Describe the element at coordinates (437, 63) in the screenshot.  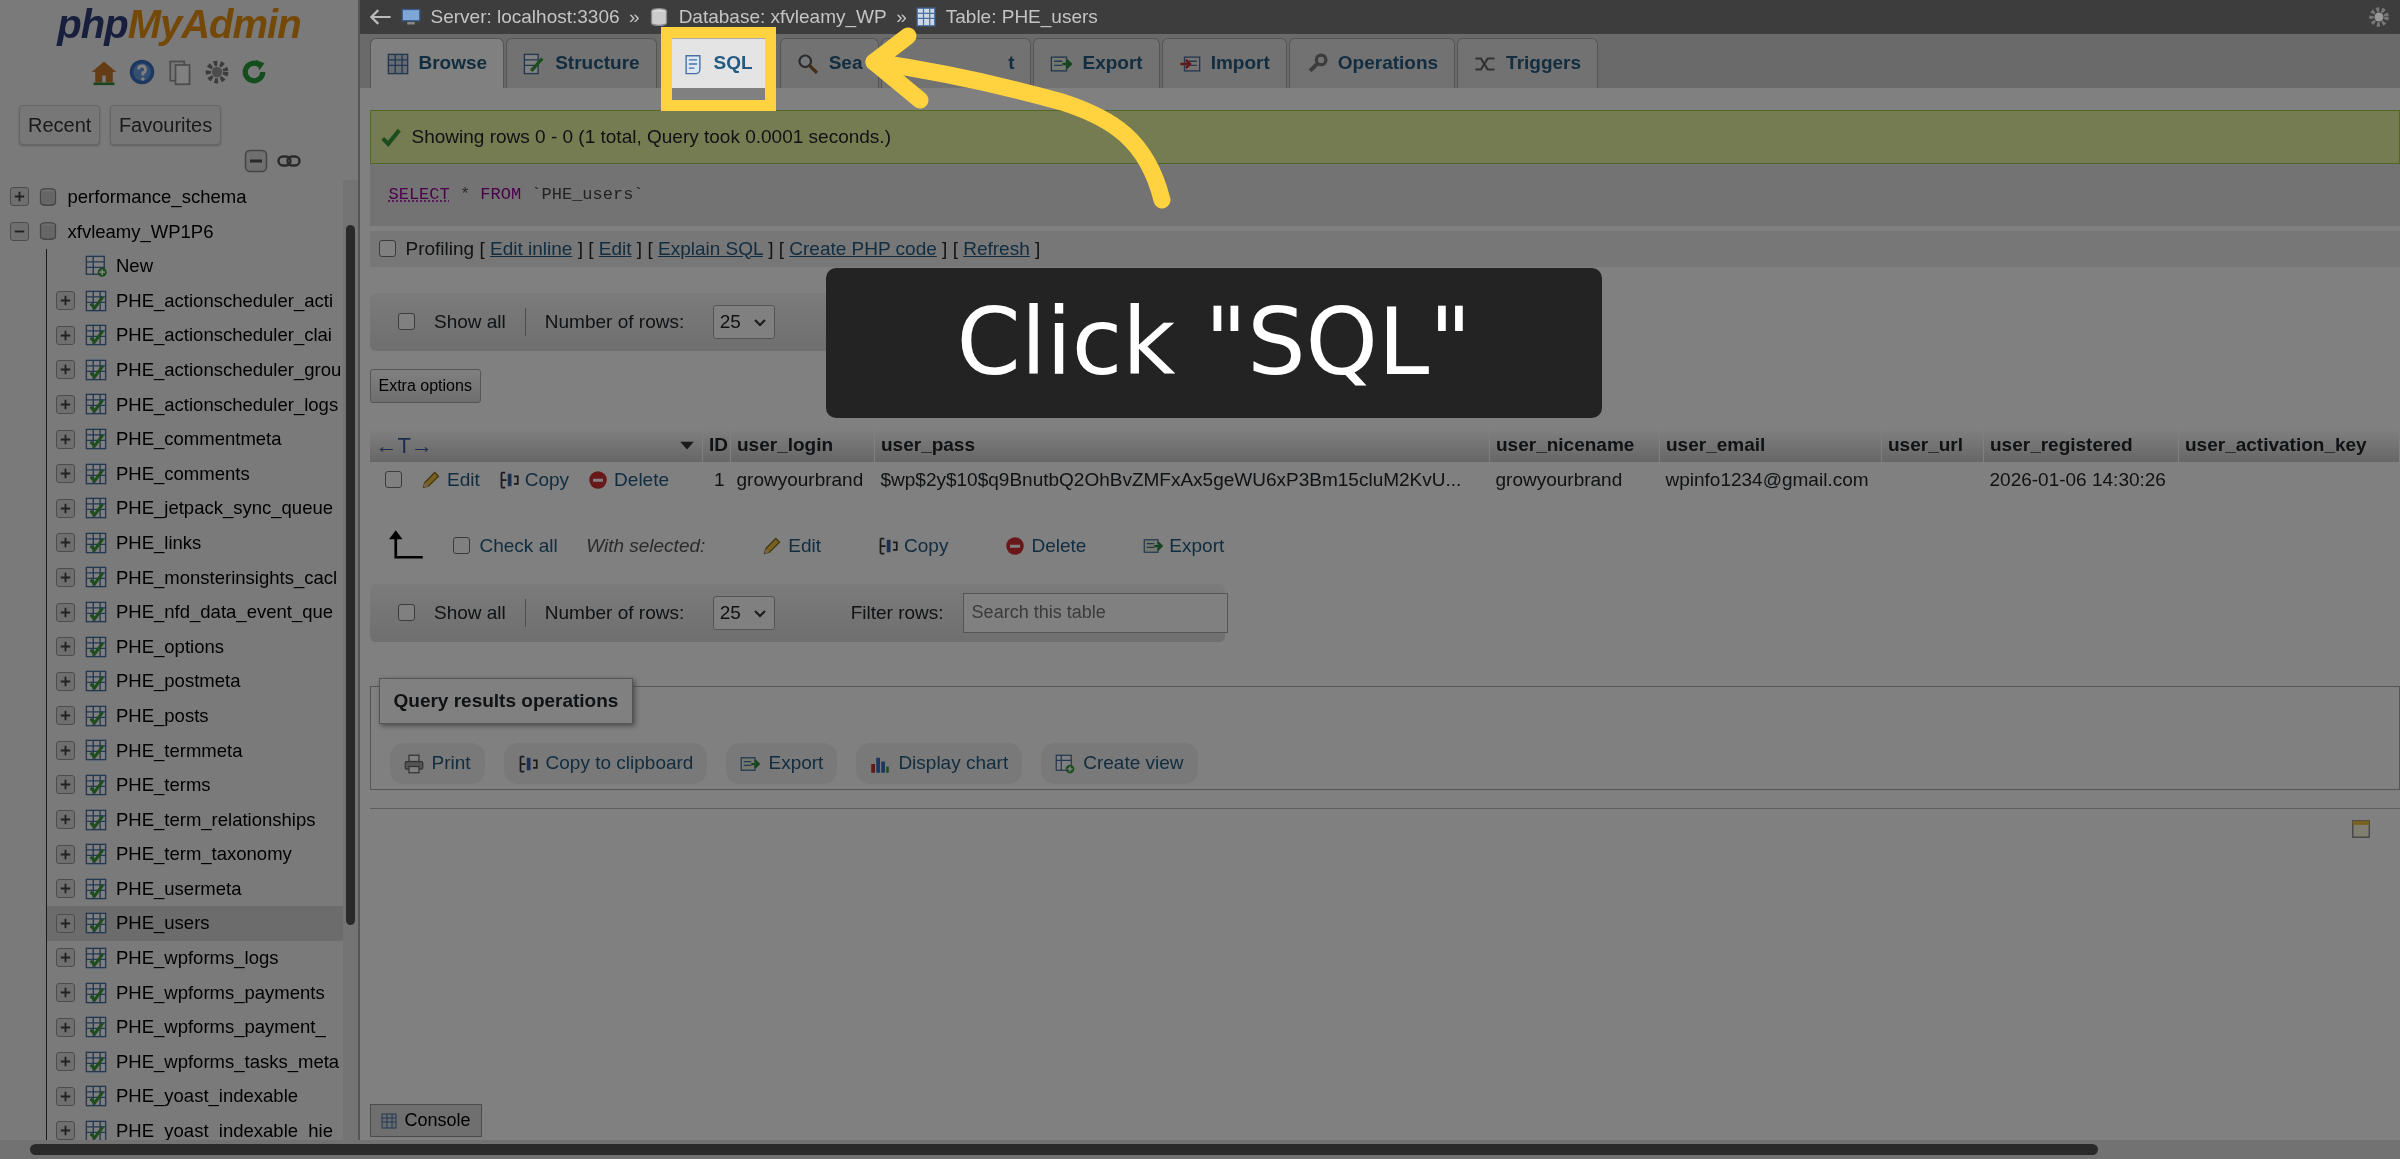
I see `tab: Browse` at that location.